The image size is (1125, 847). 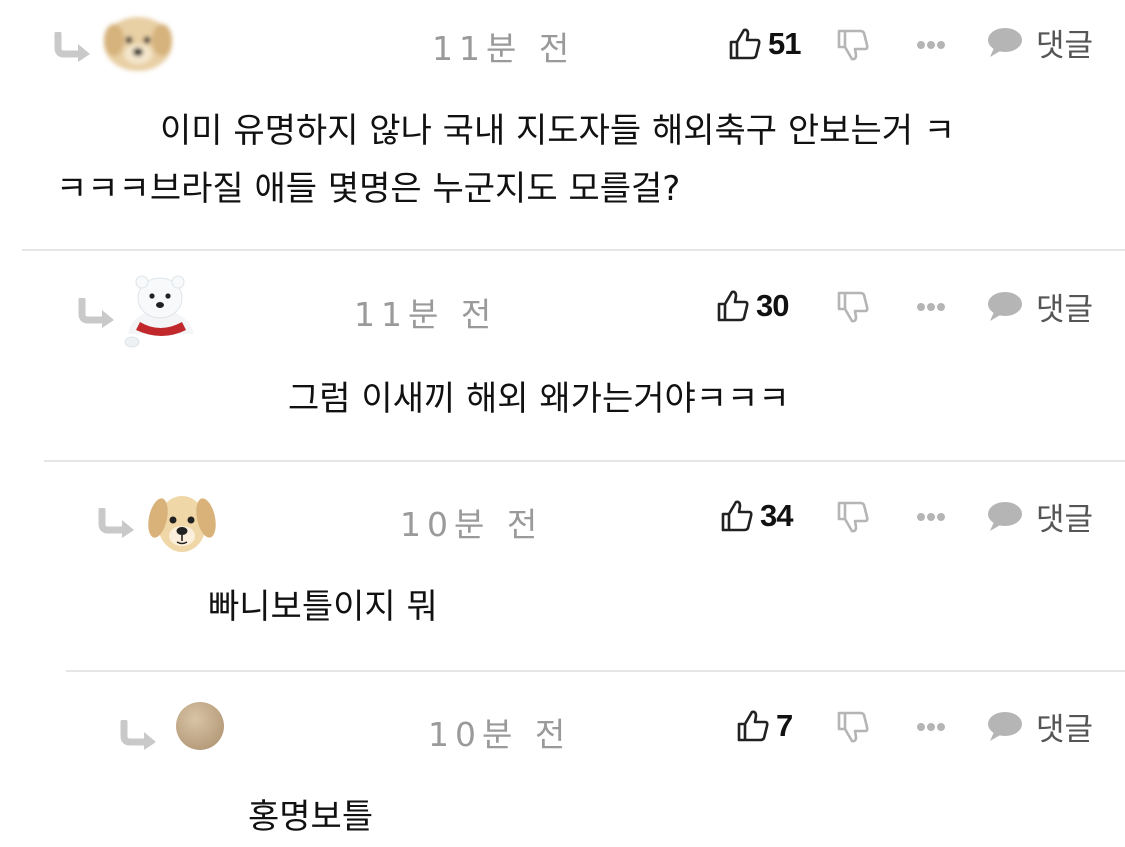 I want to click on comment-text: 그럼 이새끼 해외 왜가는거야ㅋㅋㅋ, so click(x=539, y=399).